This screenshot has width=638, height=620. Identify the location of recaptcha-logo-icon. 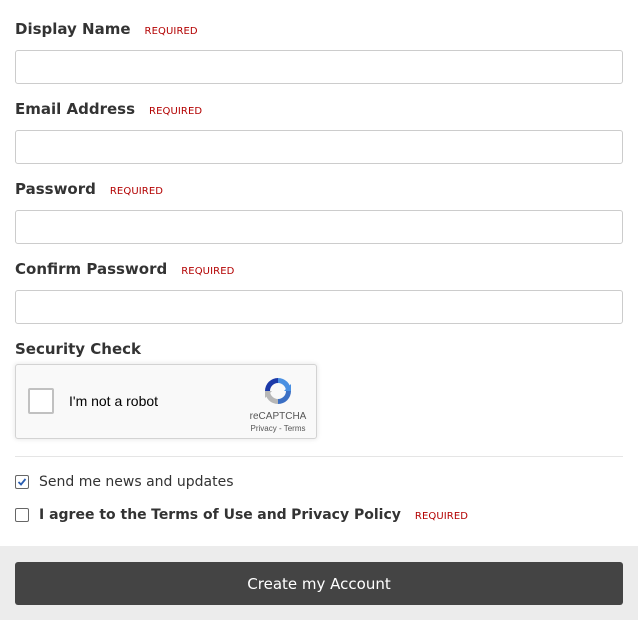
(278, 391).